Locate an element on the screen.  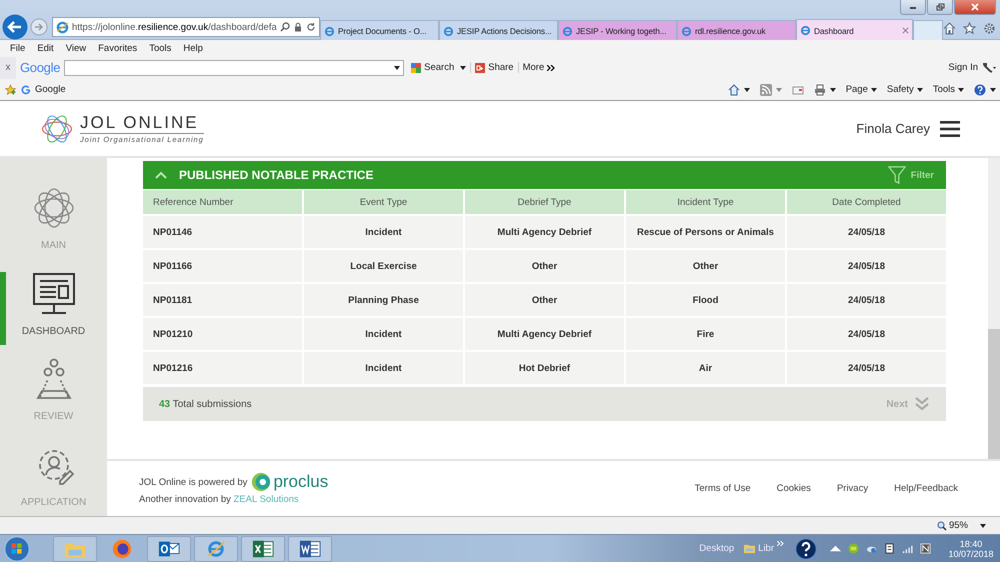
powered-by-text: JOL Online is powered by is located at coordinates (193, 482).